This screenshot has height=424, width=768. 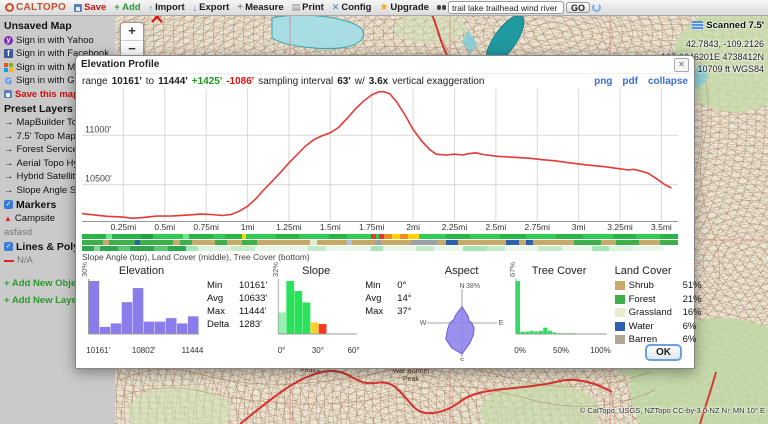 What do you see at coordinates (681, 64) in the screenshot?
I see `close-icon: ✕` at bounding box center [681, 64].